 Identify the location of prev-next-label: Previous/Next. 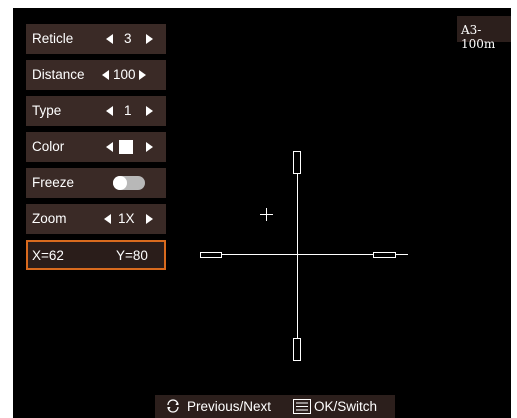
(229, 406).